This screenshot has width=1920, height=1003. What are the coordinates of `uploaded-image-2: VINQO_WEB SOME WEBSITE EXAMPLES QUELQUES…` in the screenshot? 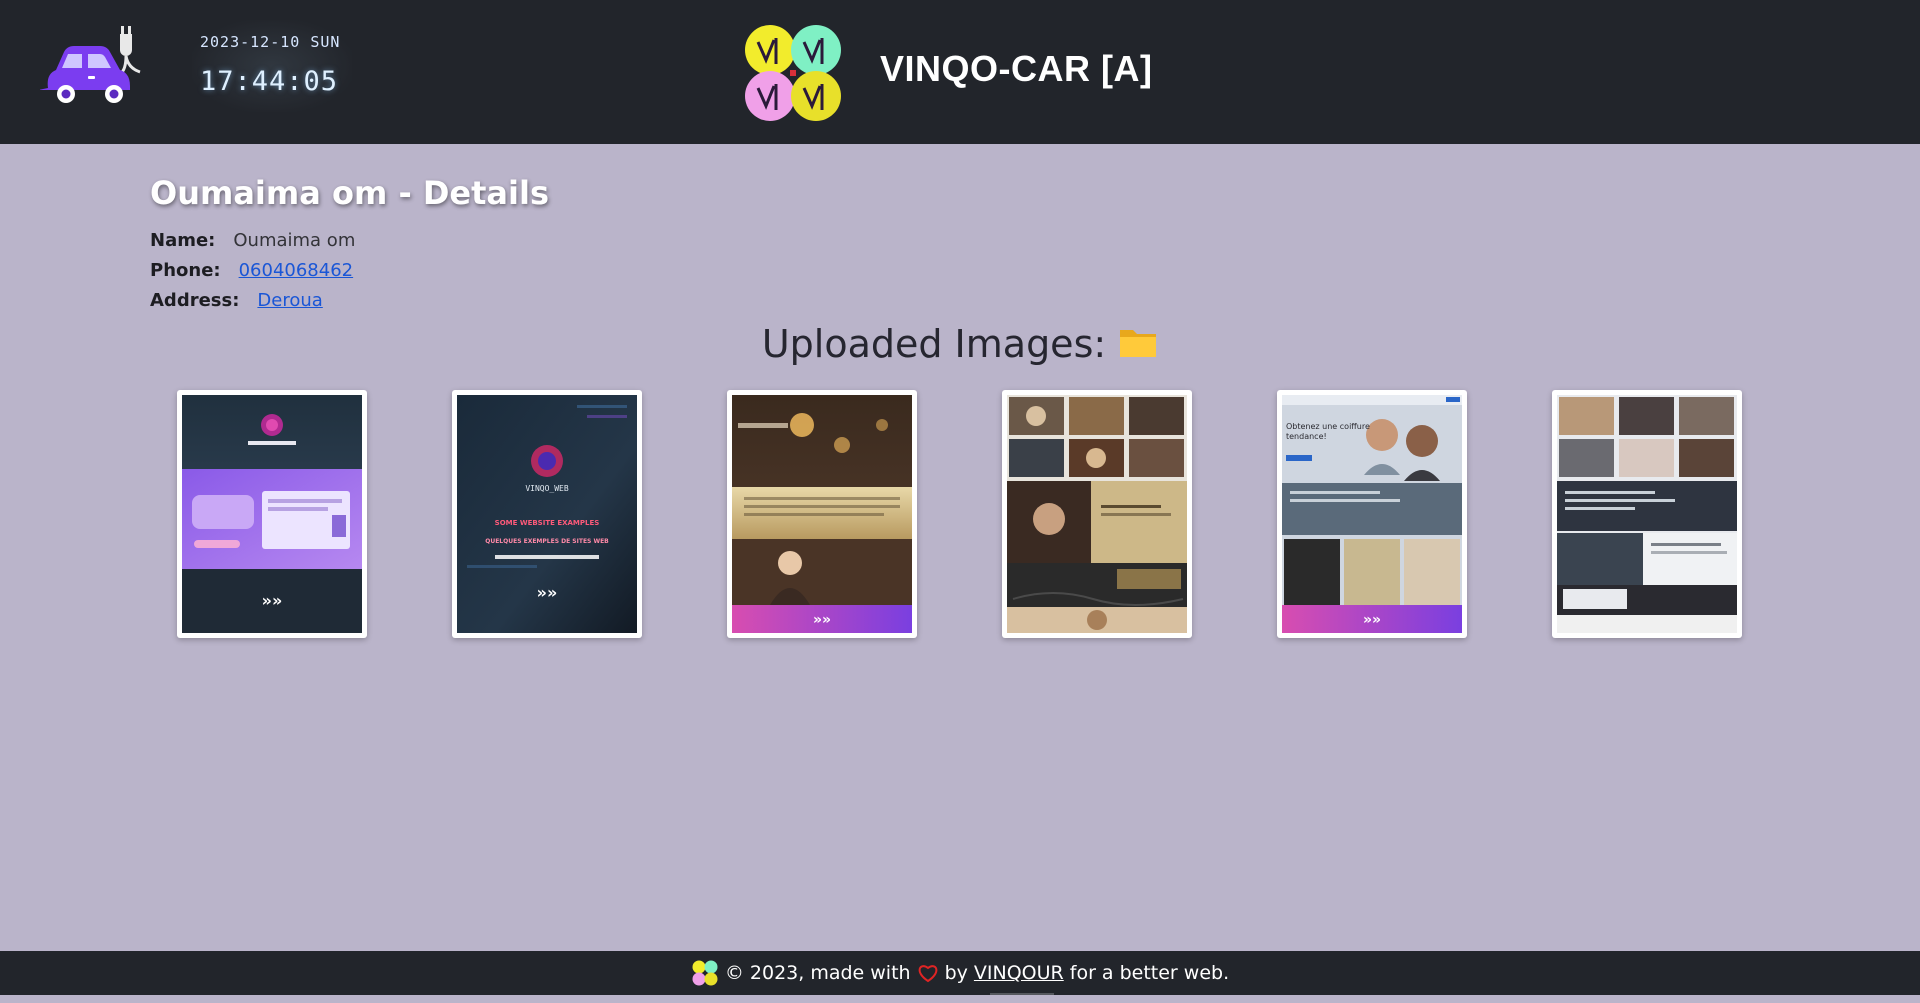 It's located at (547, 514).